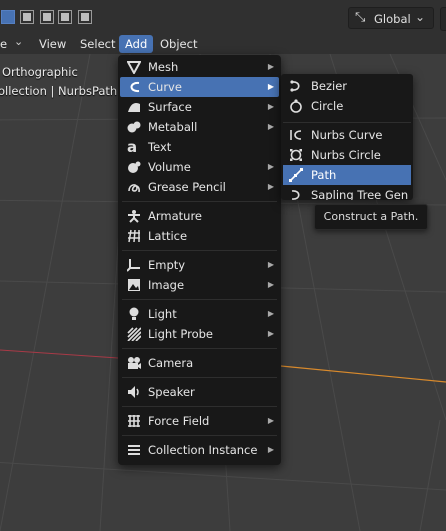 This screenshot has height=531, width=446. Describe the element at coordinates (329, 86) in the screenshot. I see `menu-item-label: Bezier` at that location.